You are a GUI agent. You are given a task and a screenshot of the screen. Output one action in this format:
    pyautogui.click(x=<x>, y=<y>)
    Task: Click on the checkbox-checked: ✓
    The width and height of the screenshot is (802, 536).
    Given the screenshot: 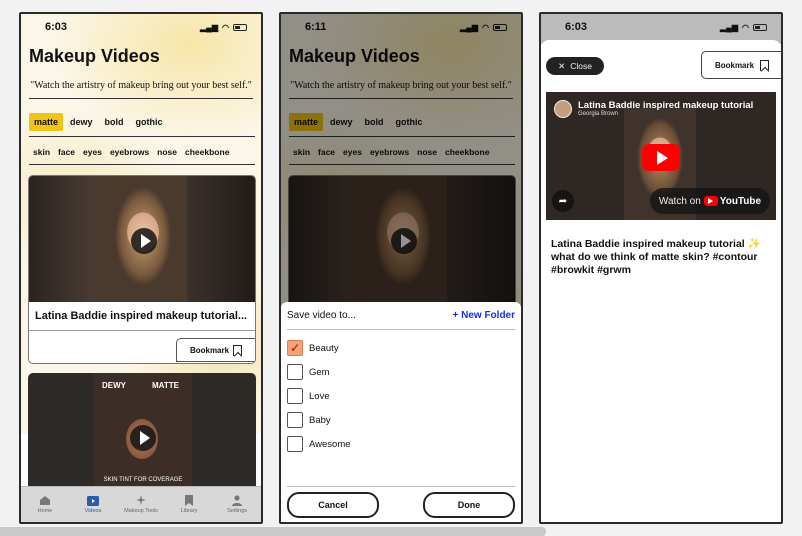 What is the action you would take?
    pyautogui.click(x=295, y=348)
    